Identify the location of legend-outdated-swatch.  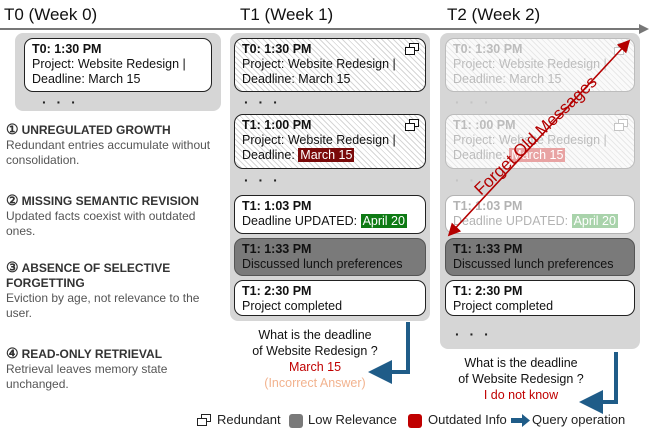
(415, 421).